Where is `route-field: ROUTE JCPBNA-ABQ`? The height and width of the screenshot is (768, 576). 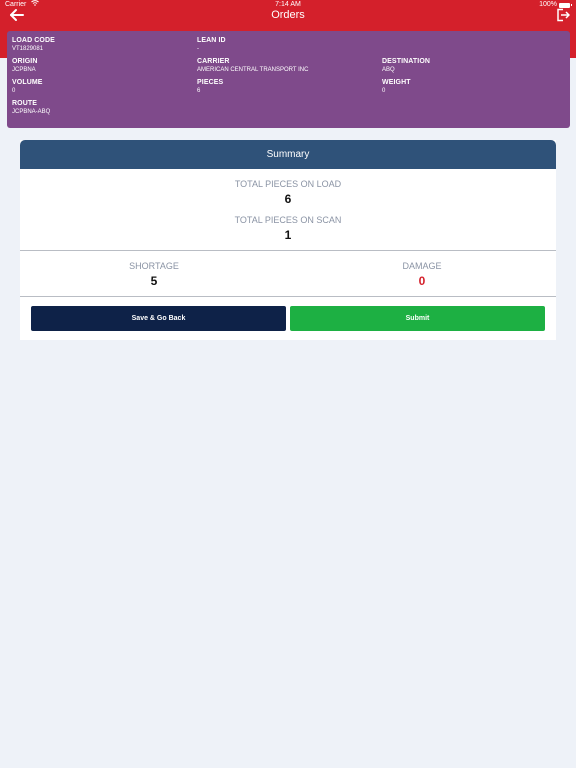 route-field: ROUTE JCPBNA-ABQ is located at coordinates (31, 108).